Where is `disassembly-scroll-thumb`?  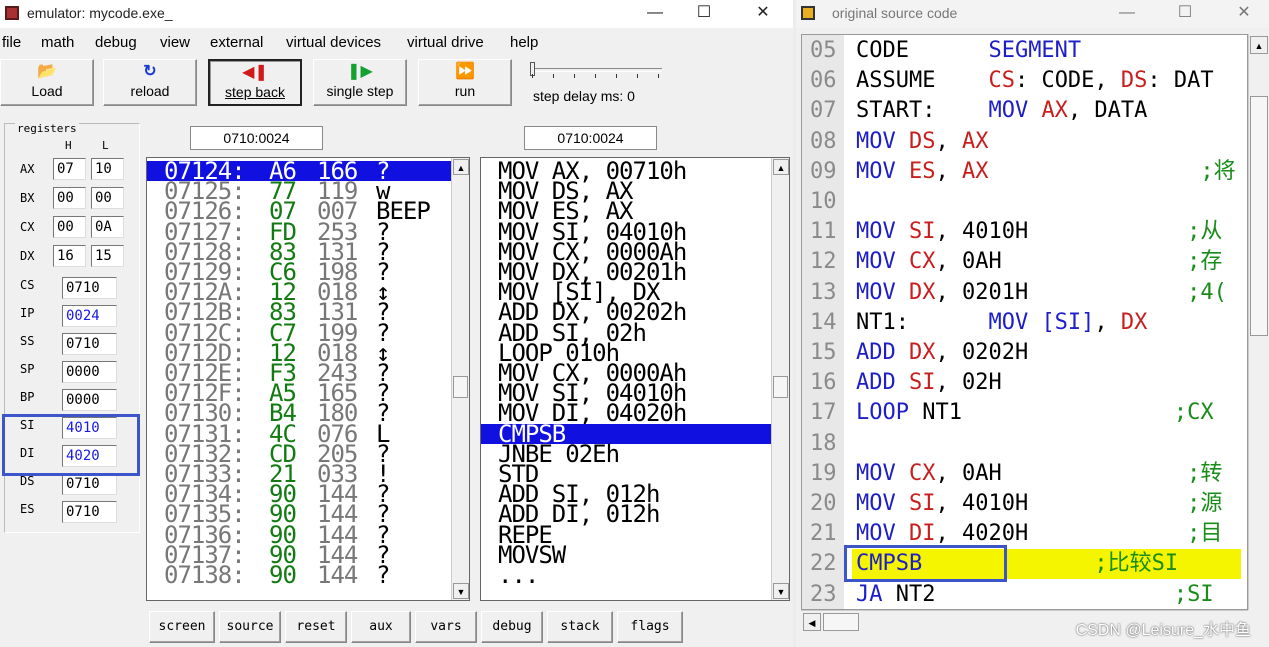 disassembly-scroll-thumb is located at coordinates (780, 387).